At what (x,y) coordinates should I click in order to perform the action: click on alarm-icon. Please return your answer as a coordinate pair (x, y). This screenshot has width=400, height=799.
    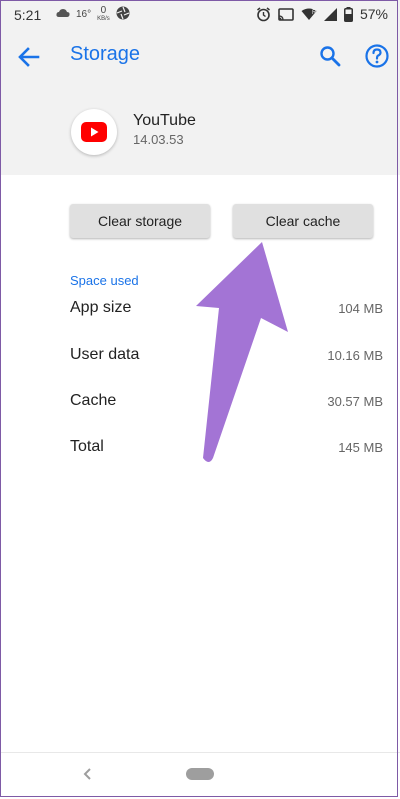
    Looking at the image, I should click on (263, 14).